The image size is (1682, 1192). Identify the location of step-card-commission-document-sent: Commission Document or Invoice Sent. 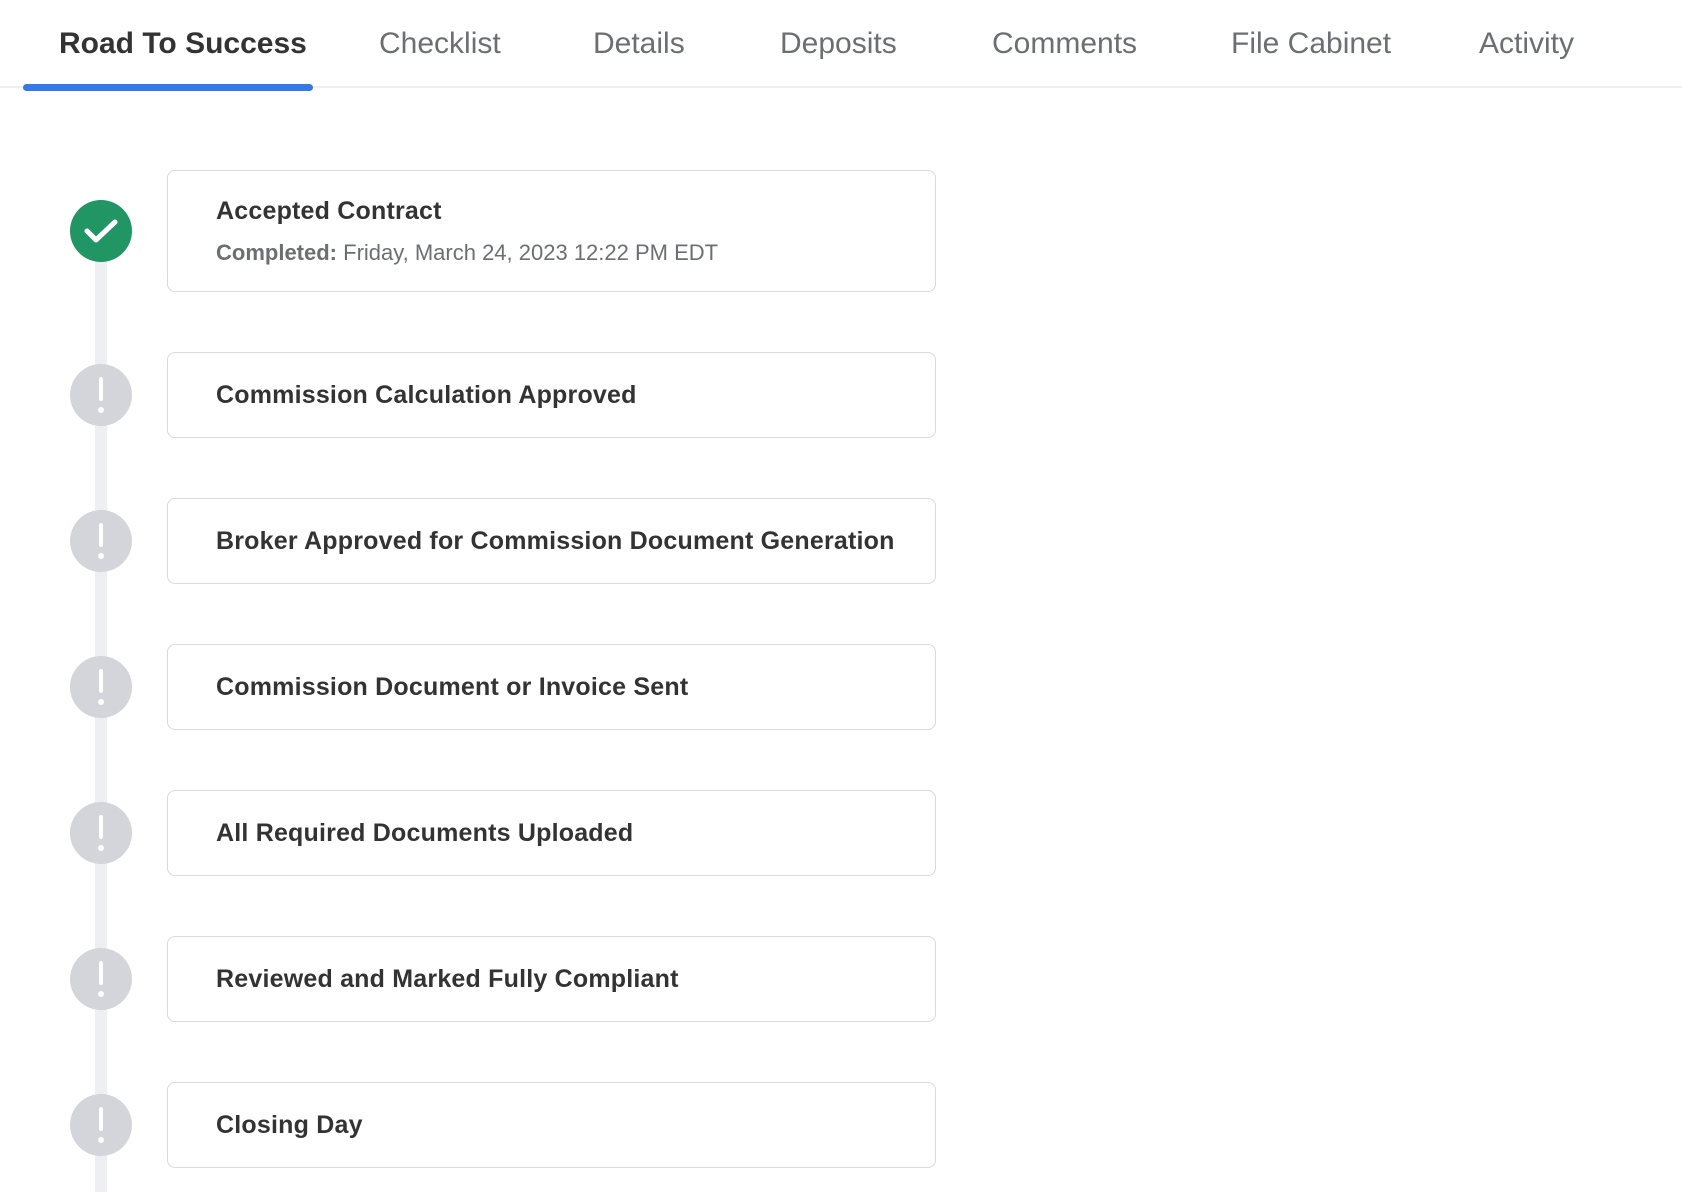
(551, 687).